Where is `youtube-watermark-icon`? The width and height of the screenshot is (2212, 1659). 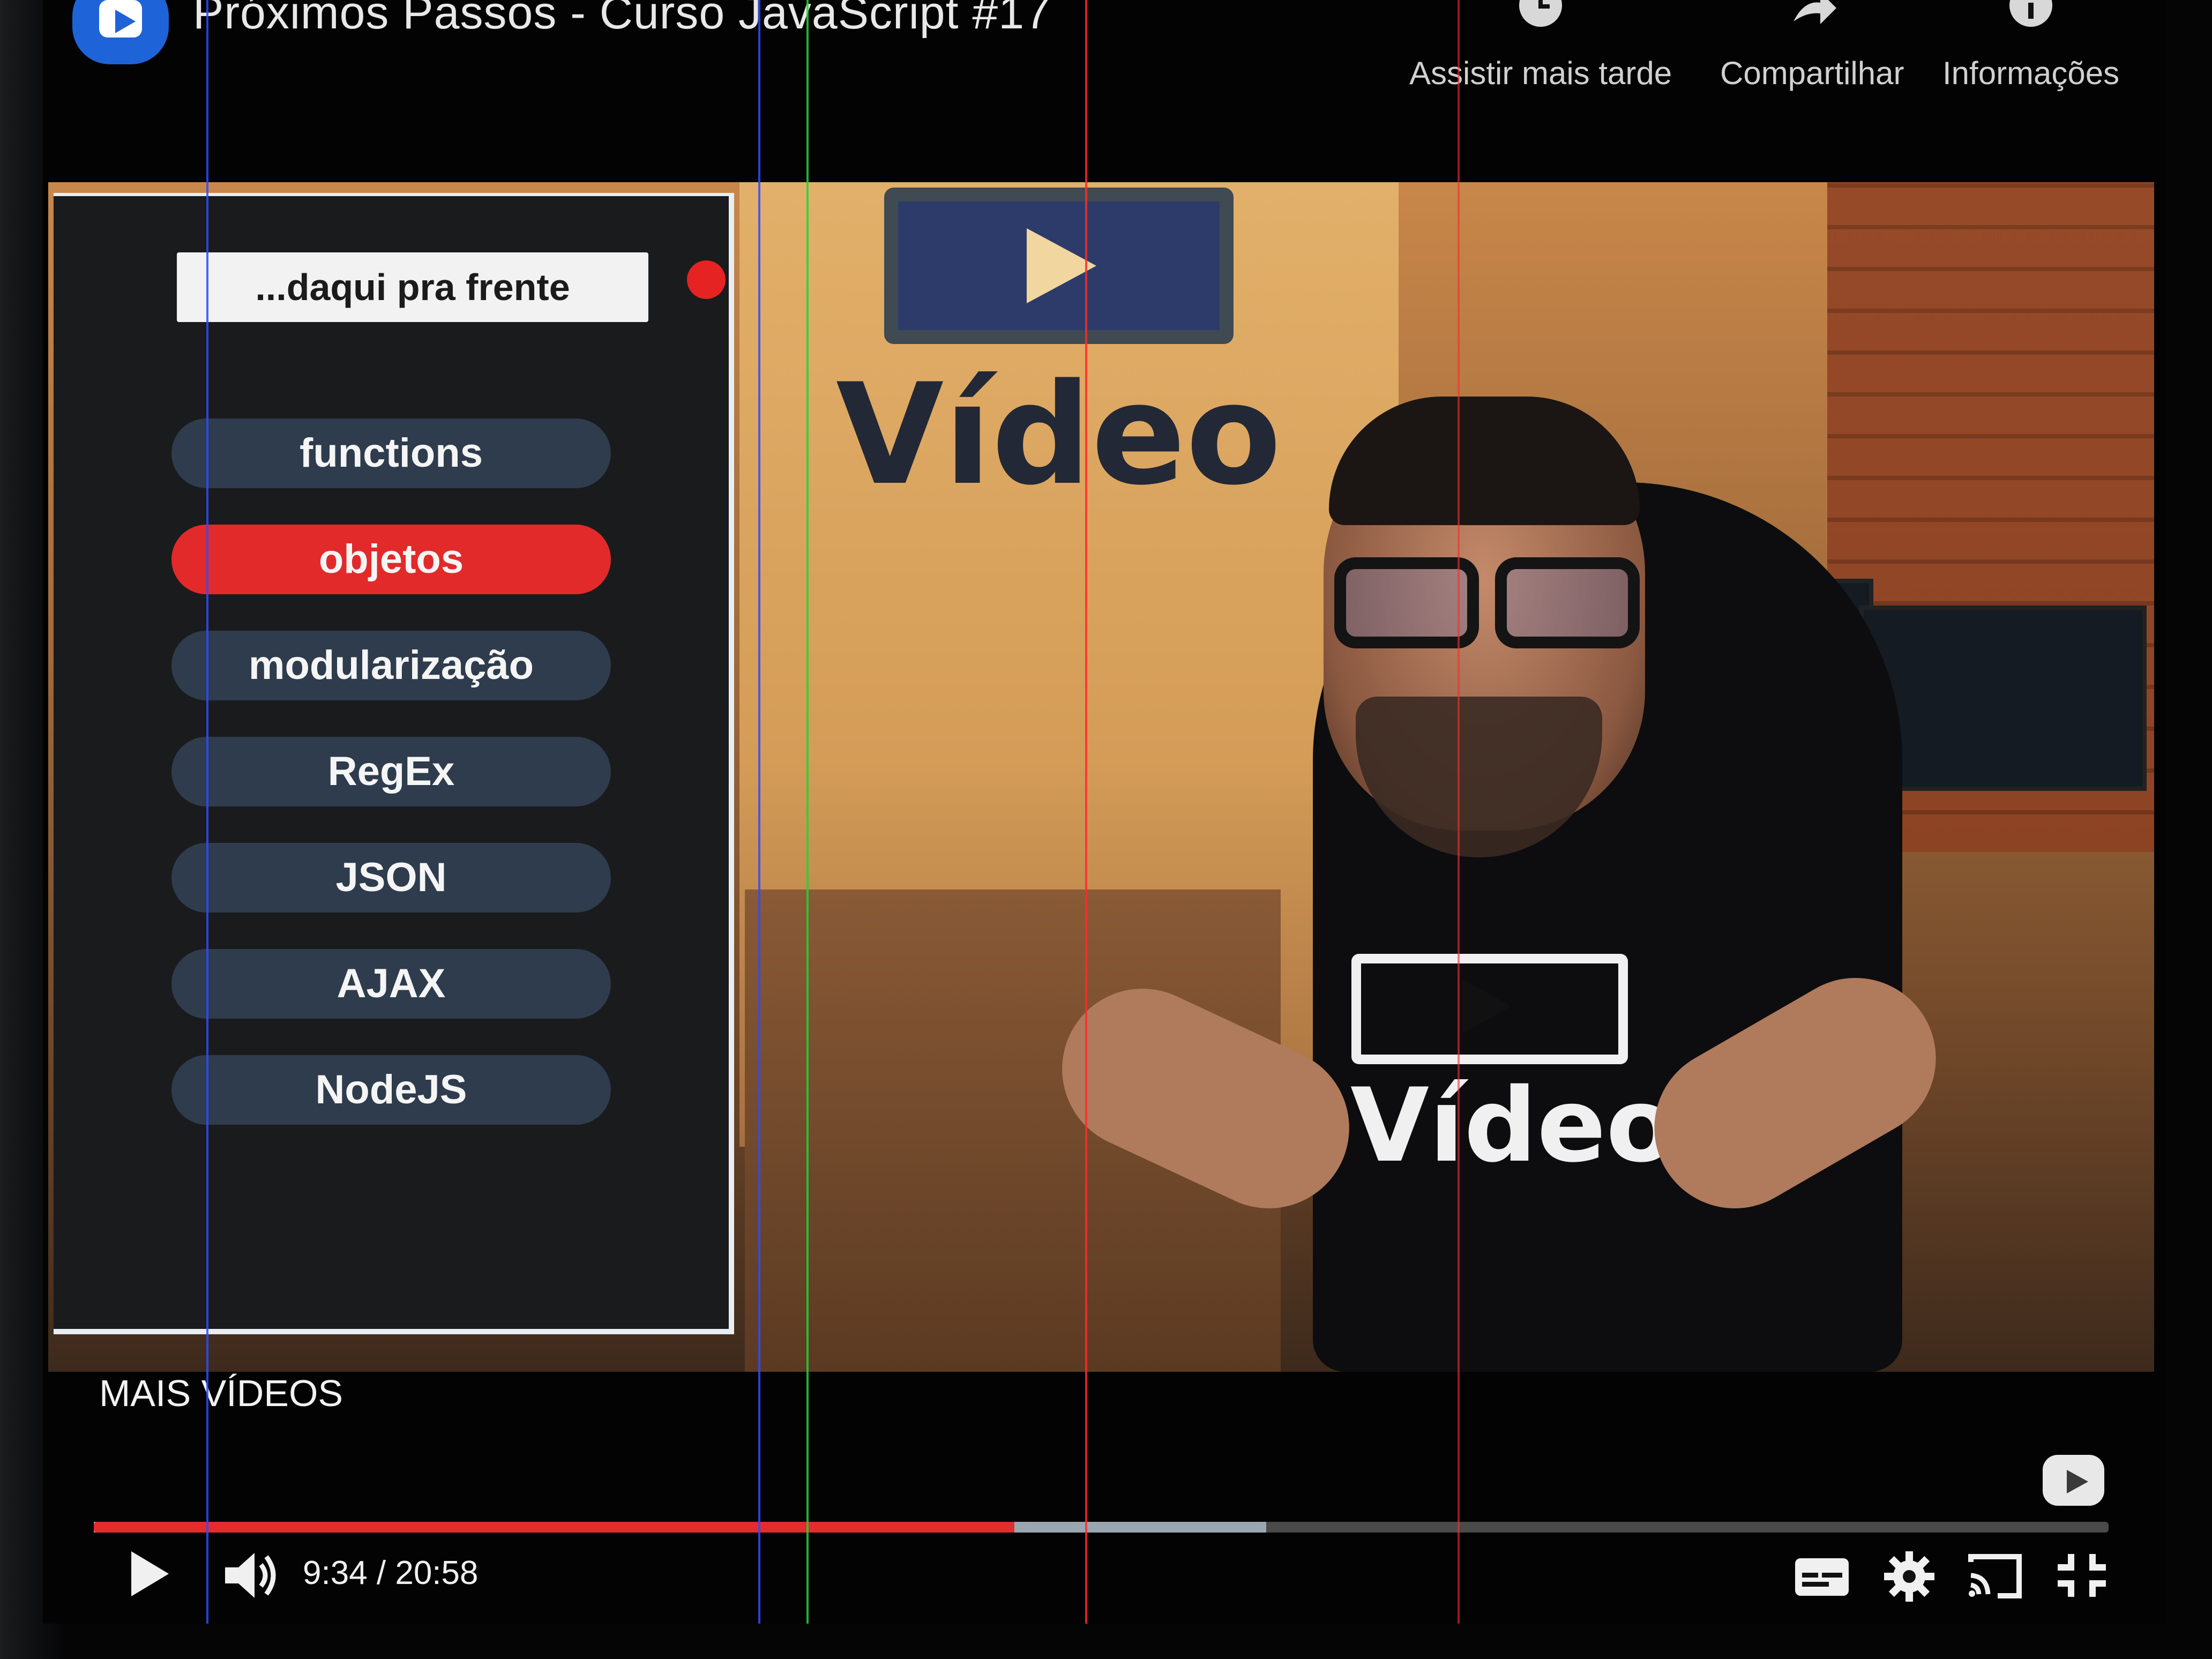 youtube-watermark-icon is located at coordinates (2073, 1480).